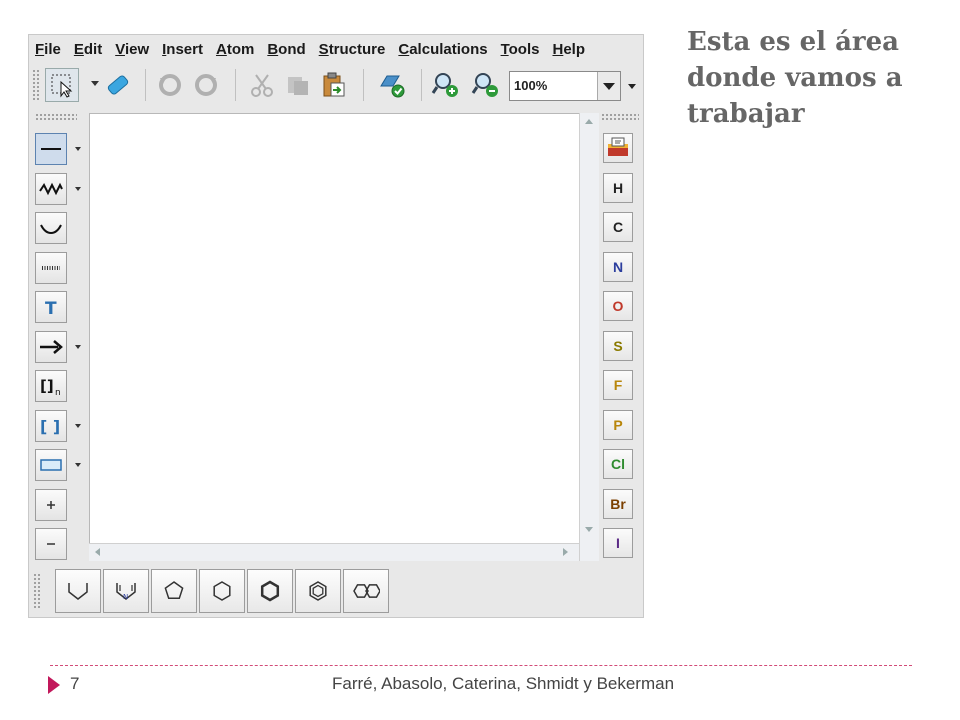 The image size is (960, 720). Describe the element at coordinates (486, 85) in the screenshot. I see `zoom-out-button` at that location.